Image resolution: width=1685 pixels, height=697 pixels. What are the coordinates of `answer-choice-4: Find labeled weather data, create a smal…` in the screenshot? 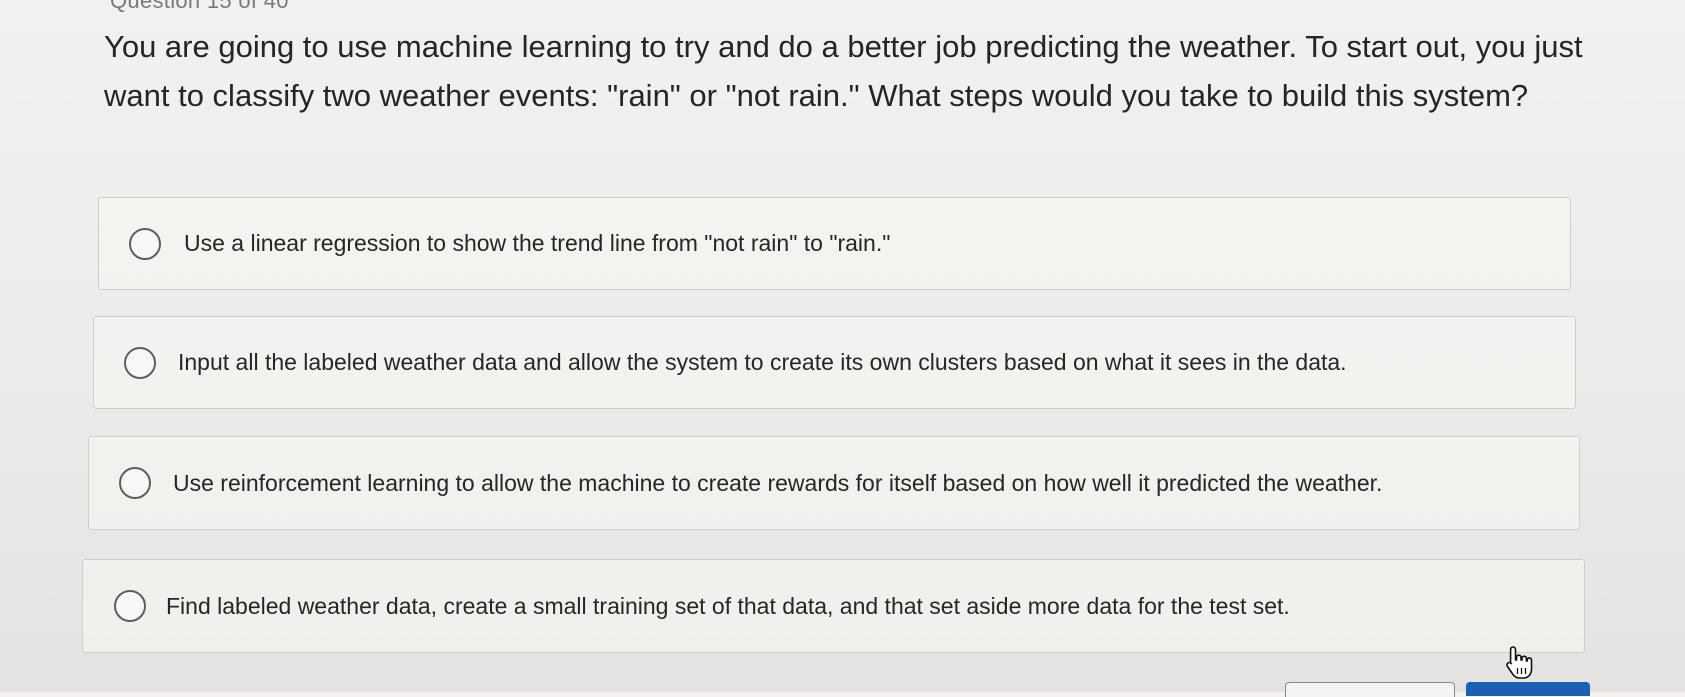 It's located at (833, 606).